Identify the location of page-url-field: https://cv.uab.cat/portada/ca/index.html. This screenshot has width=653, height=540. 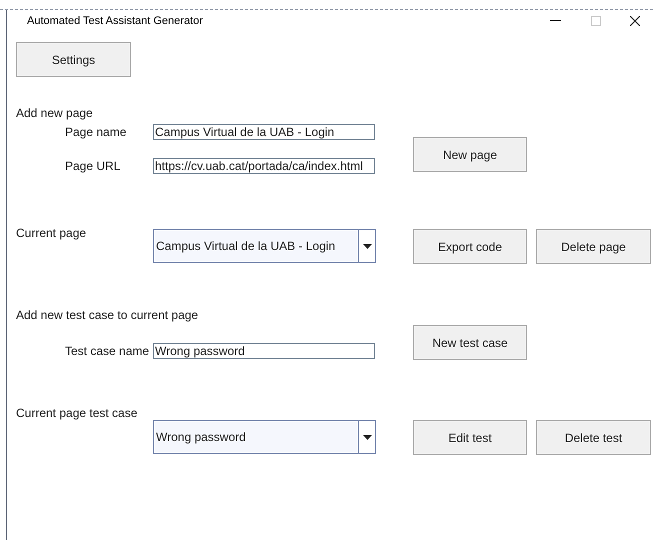
(264, 166).